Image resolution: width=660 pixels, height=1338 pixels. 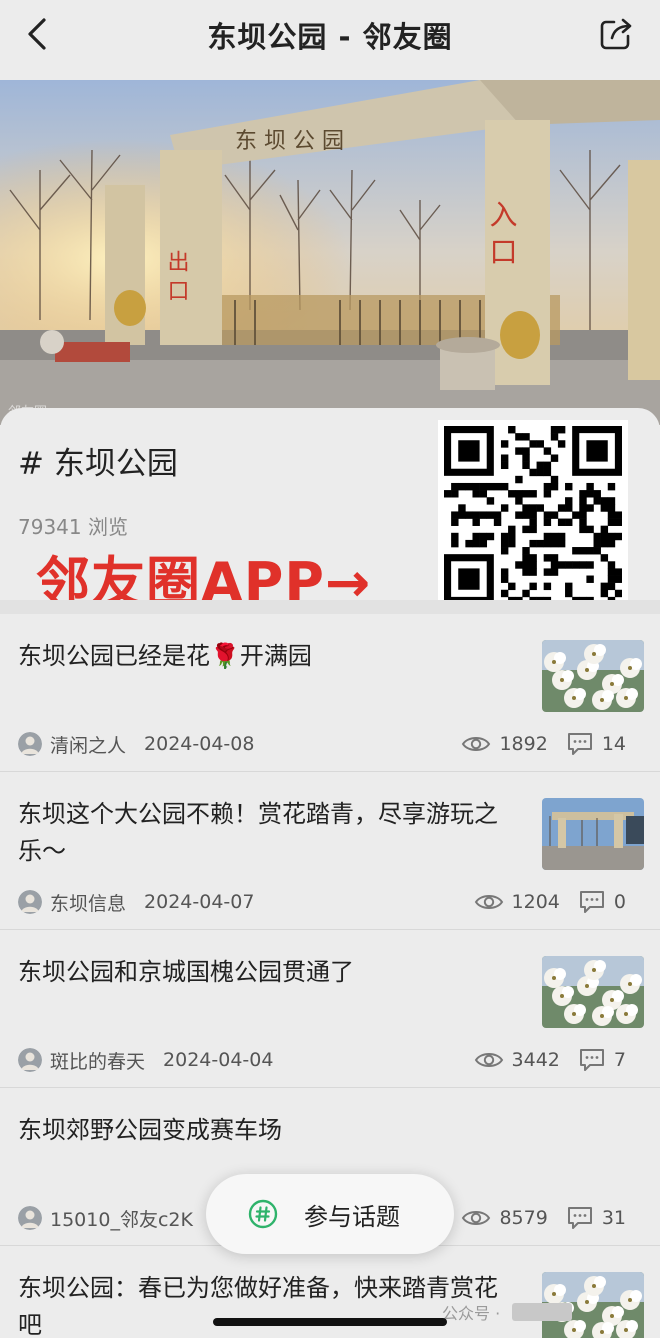 What do you see at coordinates (535, 1060) in the screenshot?
I see `post-view-count: 3442` at bounding box center [535, 1060].